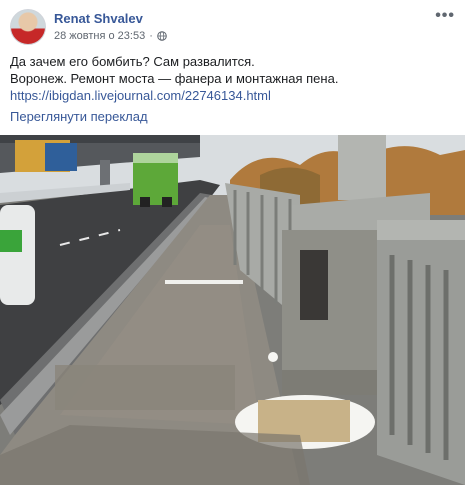 Image resolution: width=465 pixels, height=488 pixels. What do you see at coordinates (204, 282) in the screenshot?
I see `foam-strip` at bounding box center [204, 282].